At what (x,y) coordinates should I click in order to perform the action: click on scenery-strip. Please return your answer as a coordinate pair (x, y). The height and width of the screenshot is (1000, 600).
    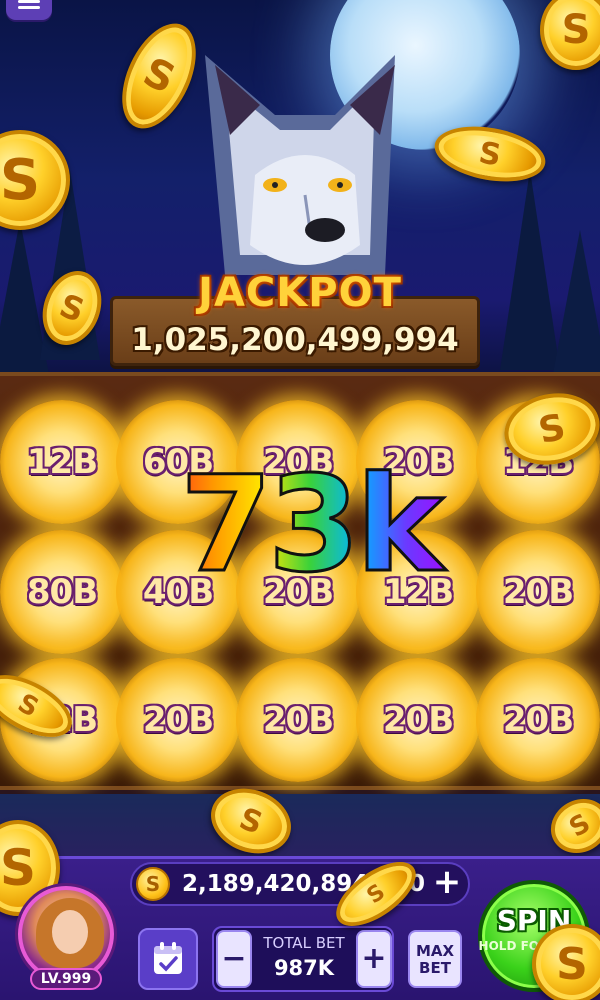
    Looking at the image, I should click on (300, 829).